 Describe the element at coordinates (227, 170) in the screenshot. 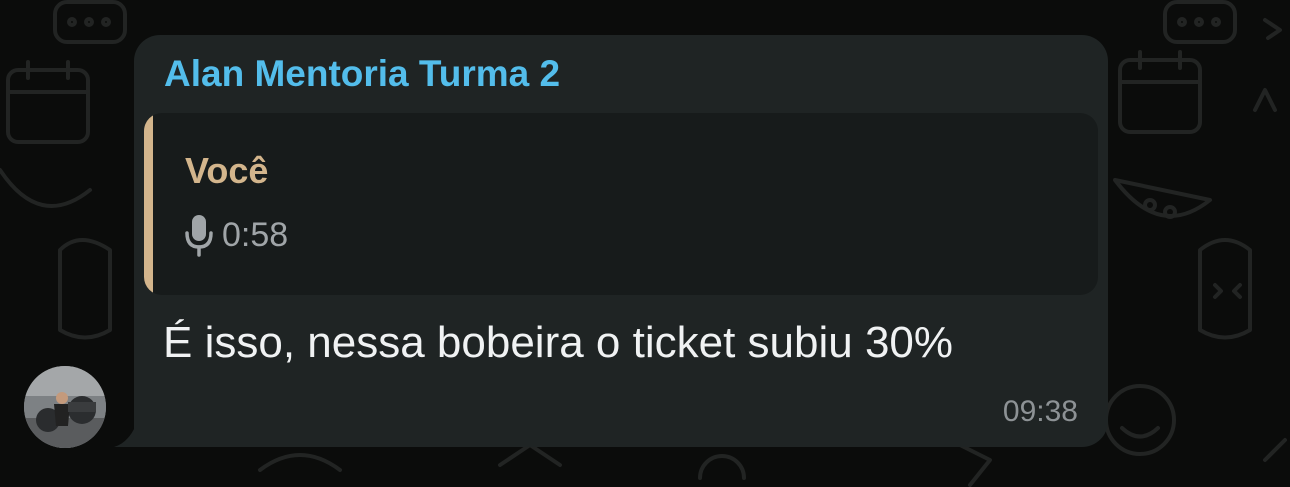

I see `quoted-author: Você` at that location.